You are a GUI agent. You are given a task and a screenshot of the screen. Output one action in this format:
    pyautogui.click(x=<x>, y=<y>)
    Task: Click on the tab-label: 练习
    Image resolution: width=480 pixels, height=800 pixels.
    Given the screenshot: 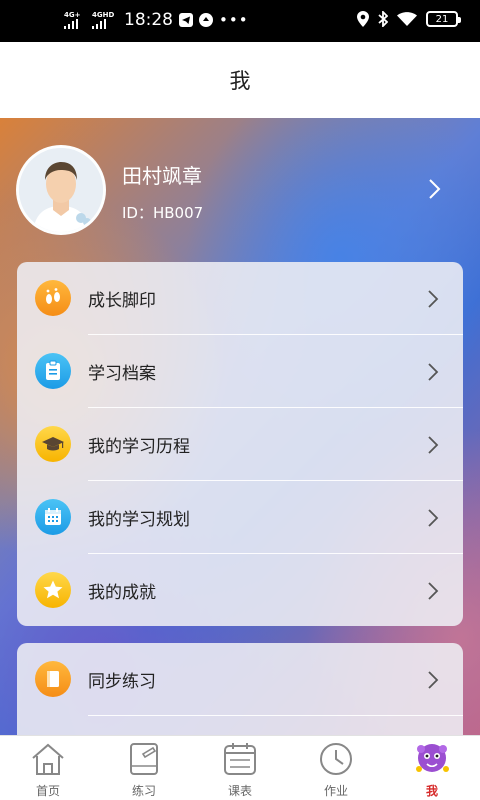 What is the action you would take?
    pyautogui.click(x=143, y=791)
    